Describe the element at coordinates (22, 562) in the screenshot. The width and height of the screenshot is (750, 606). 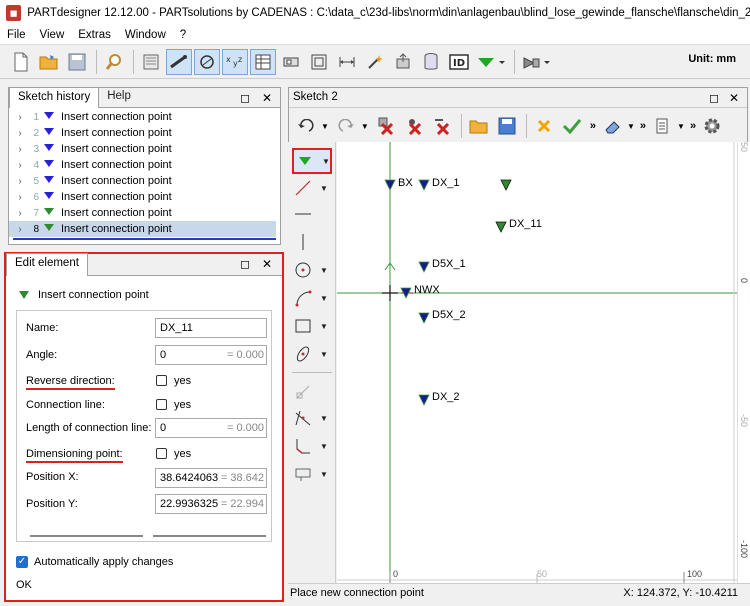
I see `auto-apply-checkbox: ✓` at that location.